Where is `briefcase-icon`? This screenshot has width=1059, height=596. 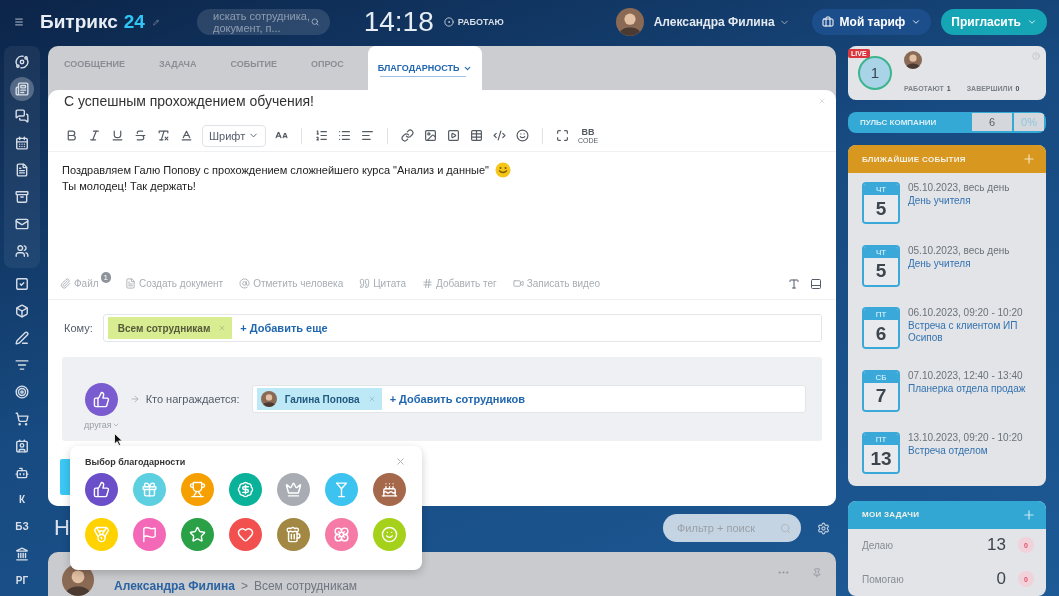
briefcase-icon is located at coordinates (827, 22).